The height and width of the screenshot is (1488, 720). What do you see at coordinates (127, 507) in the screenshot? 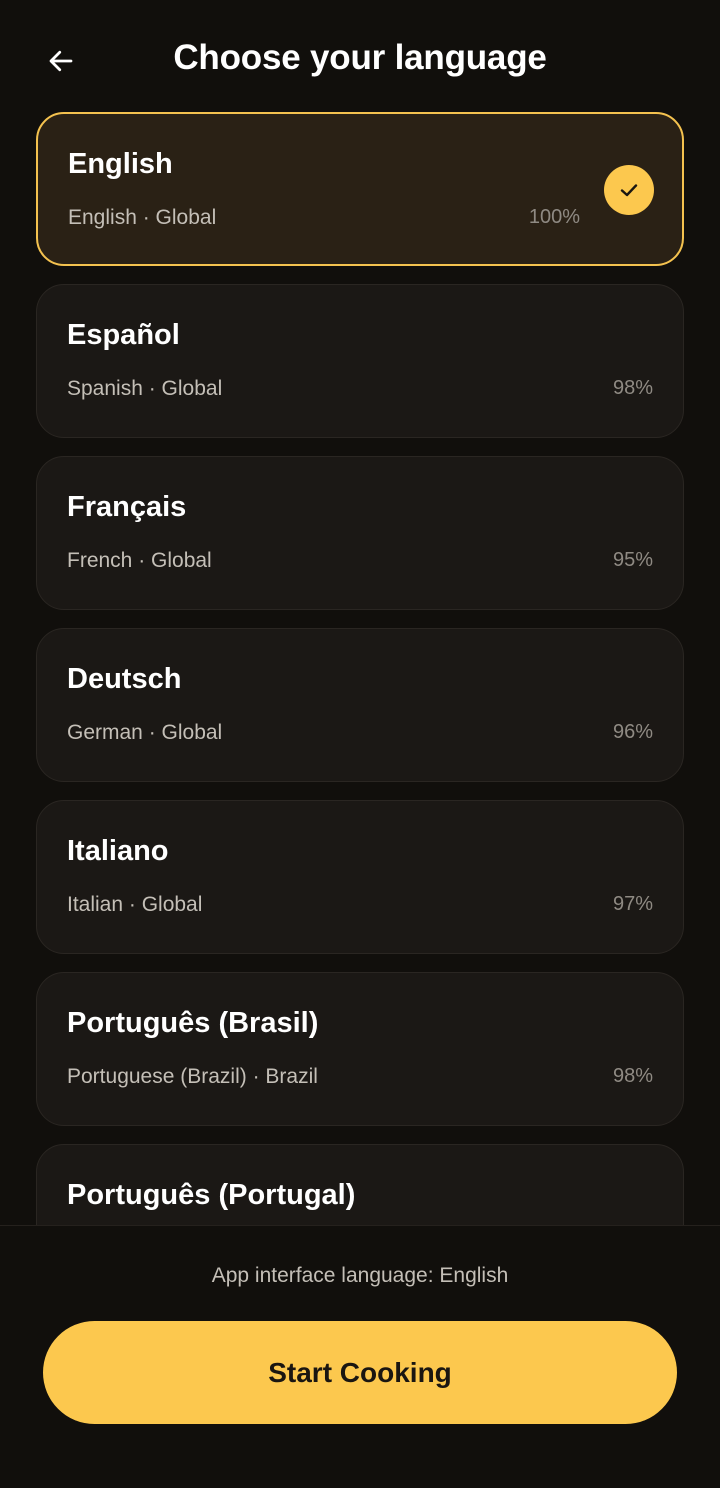
I see `language-name: Français` at bounding box center [127, 507].